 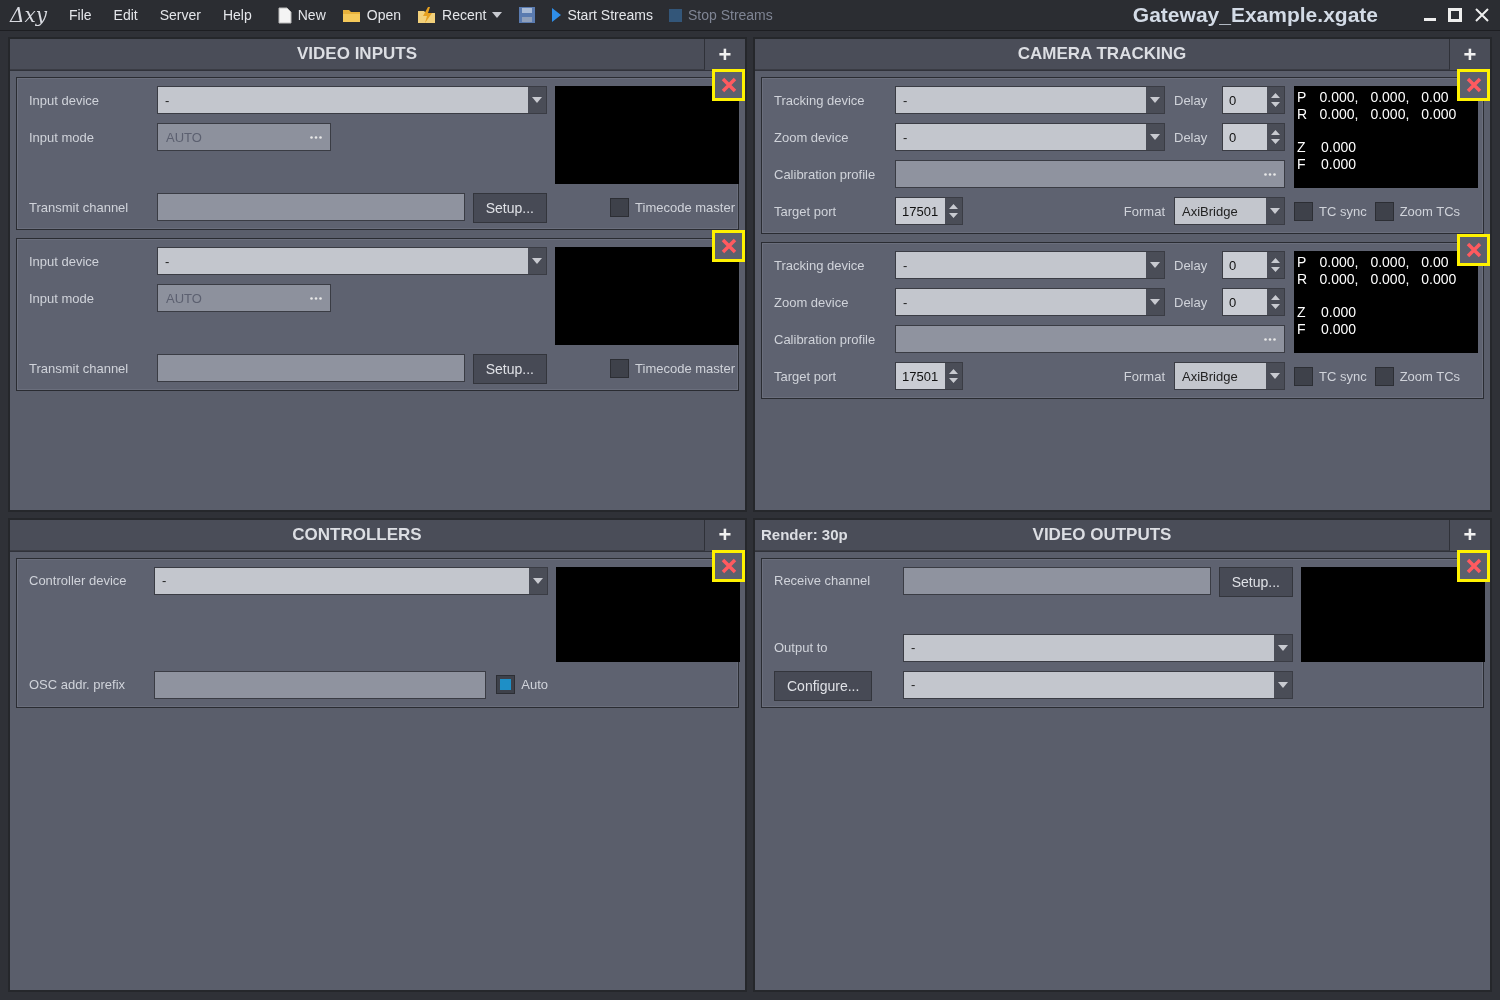 I want to click on field-label: Output to, so click(x=801, y=647).